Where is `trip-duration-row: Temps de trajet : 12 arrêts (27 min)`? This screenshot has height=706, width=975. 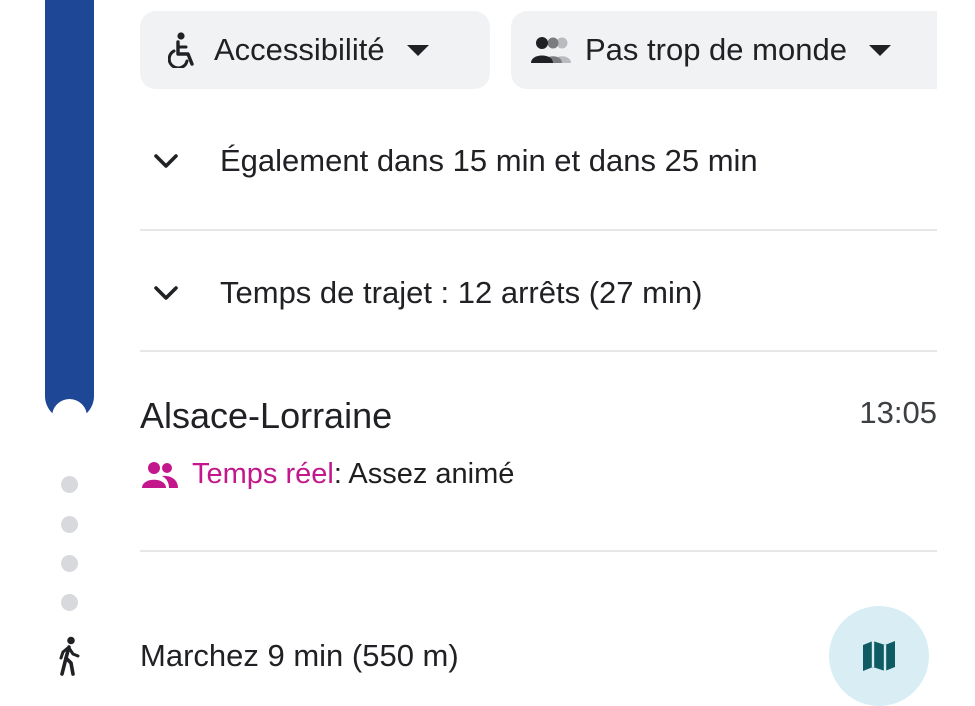
trip-duration-row: Temps de trajet : 12 arrêts (27 min) is located at coordinates (421, 293).